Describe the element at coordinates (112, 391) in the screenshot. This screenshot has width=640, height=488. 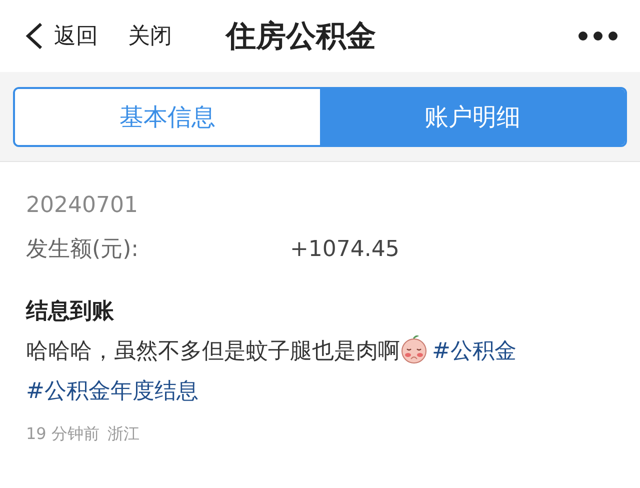
I see `hashtag-link: #公积金年度结息` at that location.